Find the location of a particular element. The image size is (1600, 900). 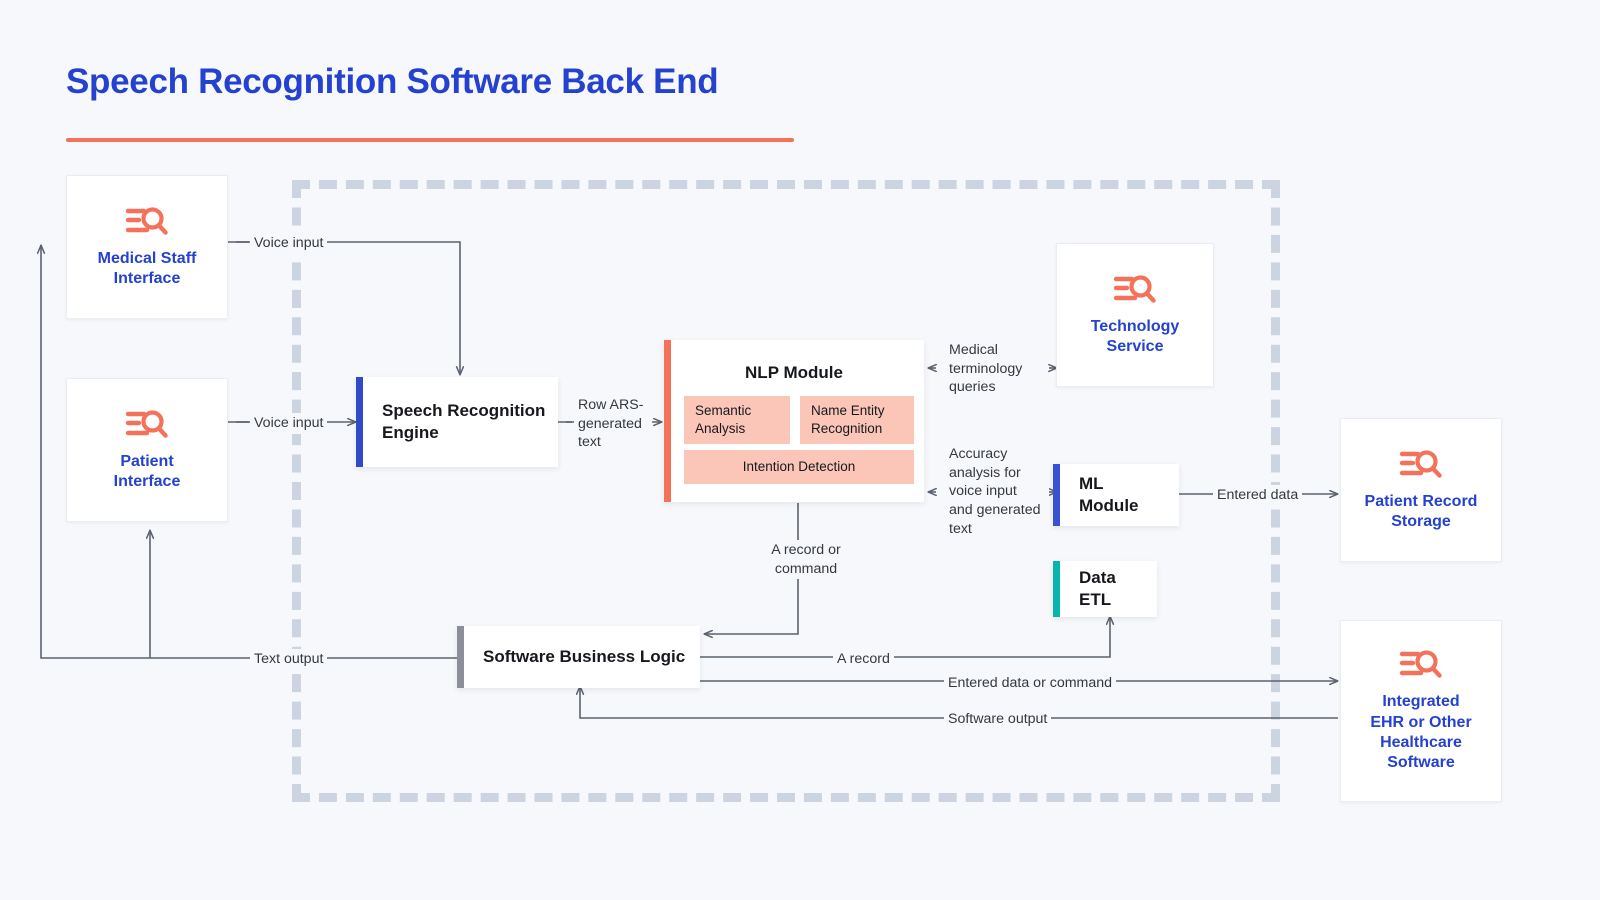

nlp-submodule-intention-detection: Intention Detection is located at coordinates (799, 467).